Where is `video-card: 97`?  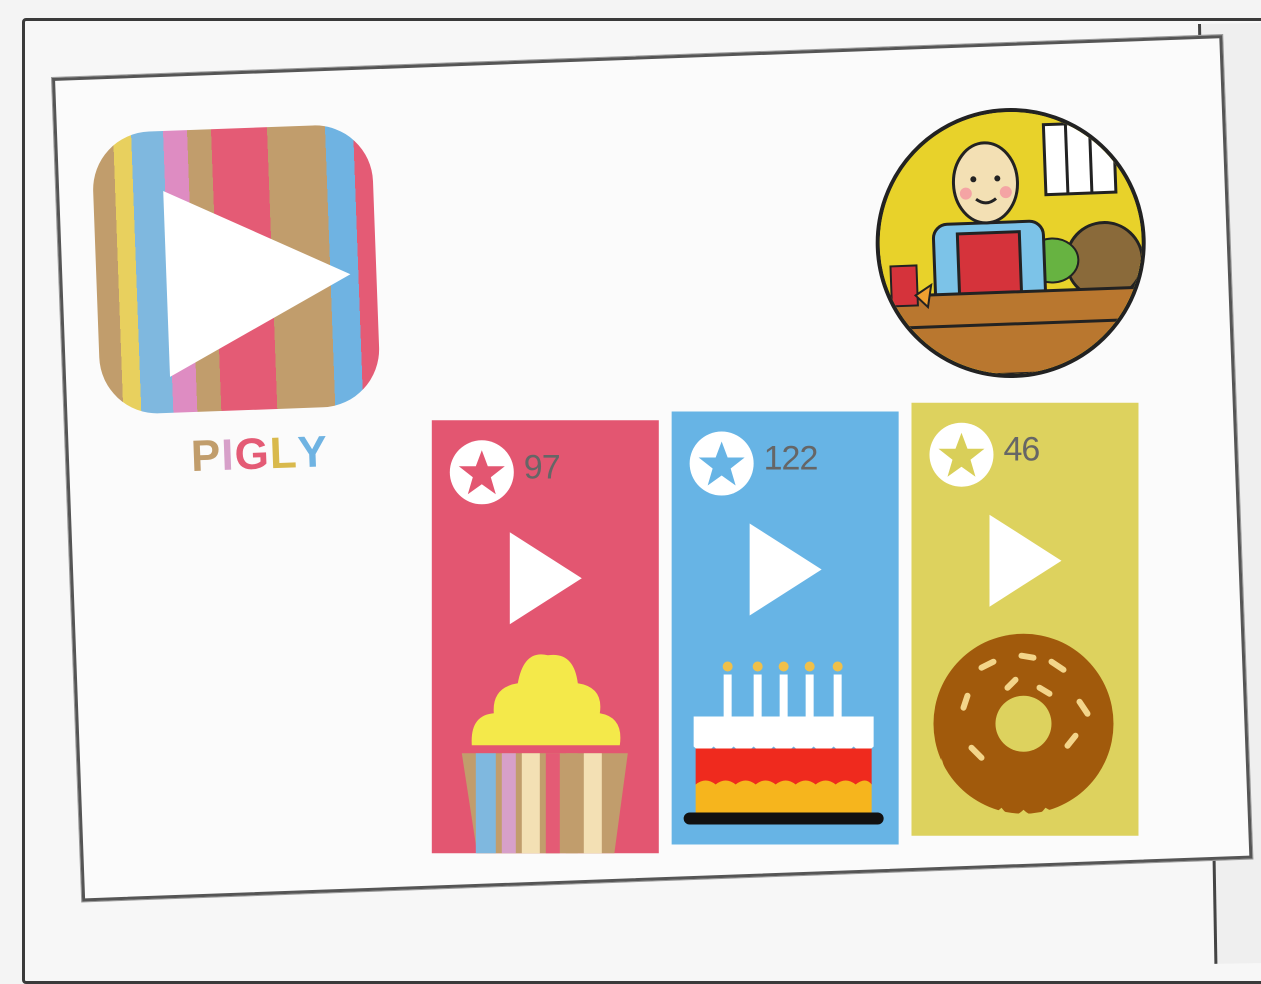
video-card: 97 is located at coordinates (545, 637).